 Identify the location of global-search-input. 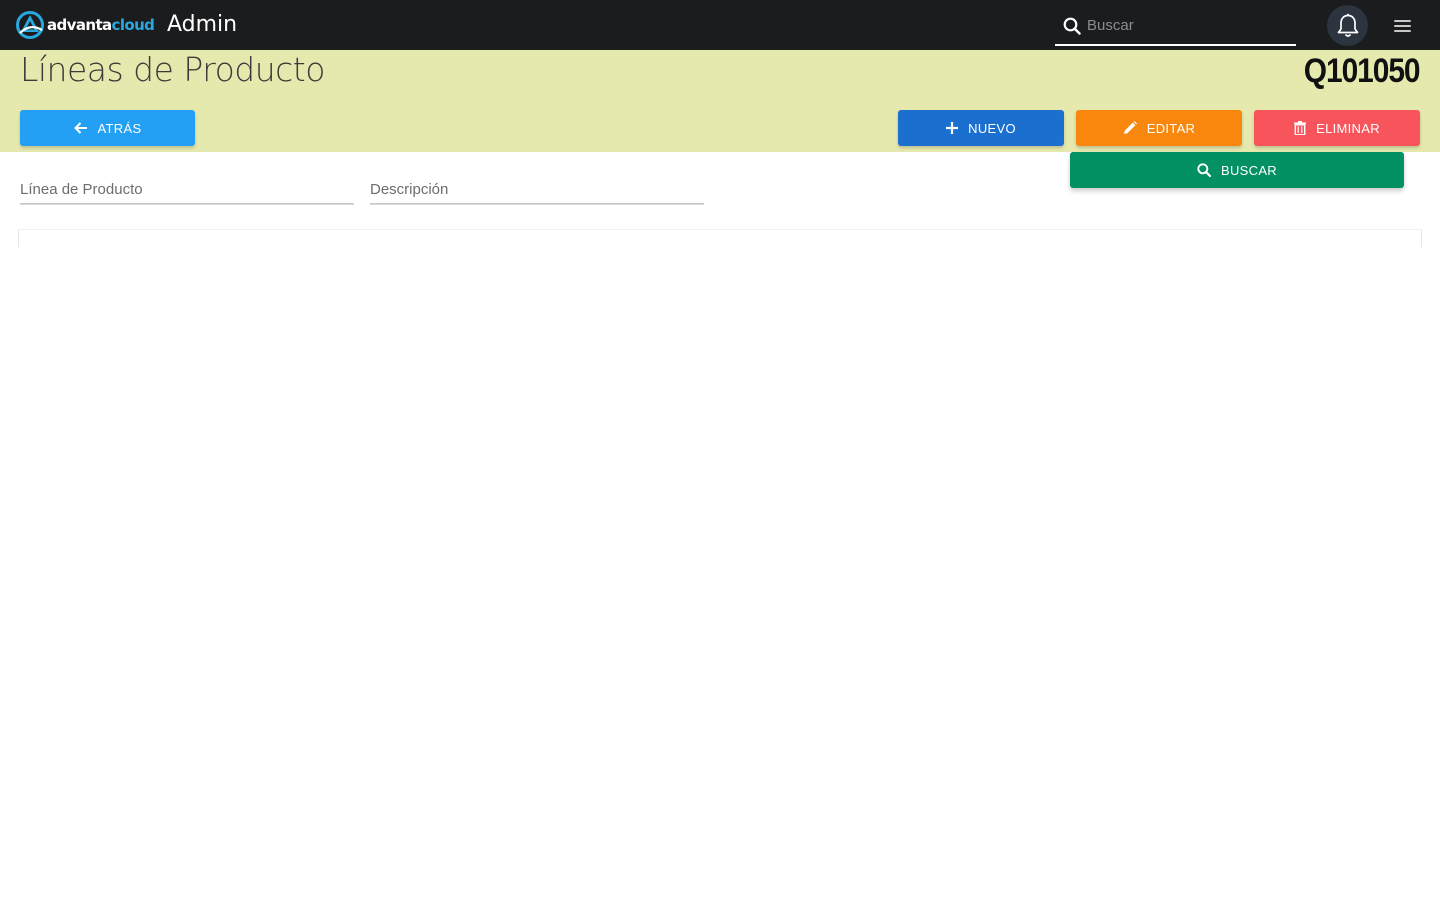
(1187, 25).